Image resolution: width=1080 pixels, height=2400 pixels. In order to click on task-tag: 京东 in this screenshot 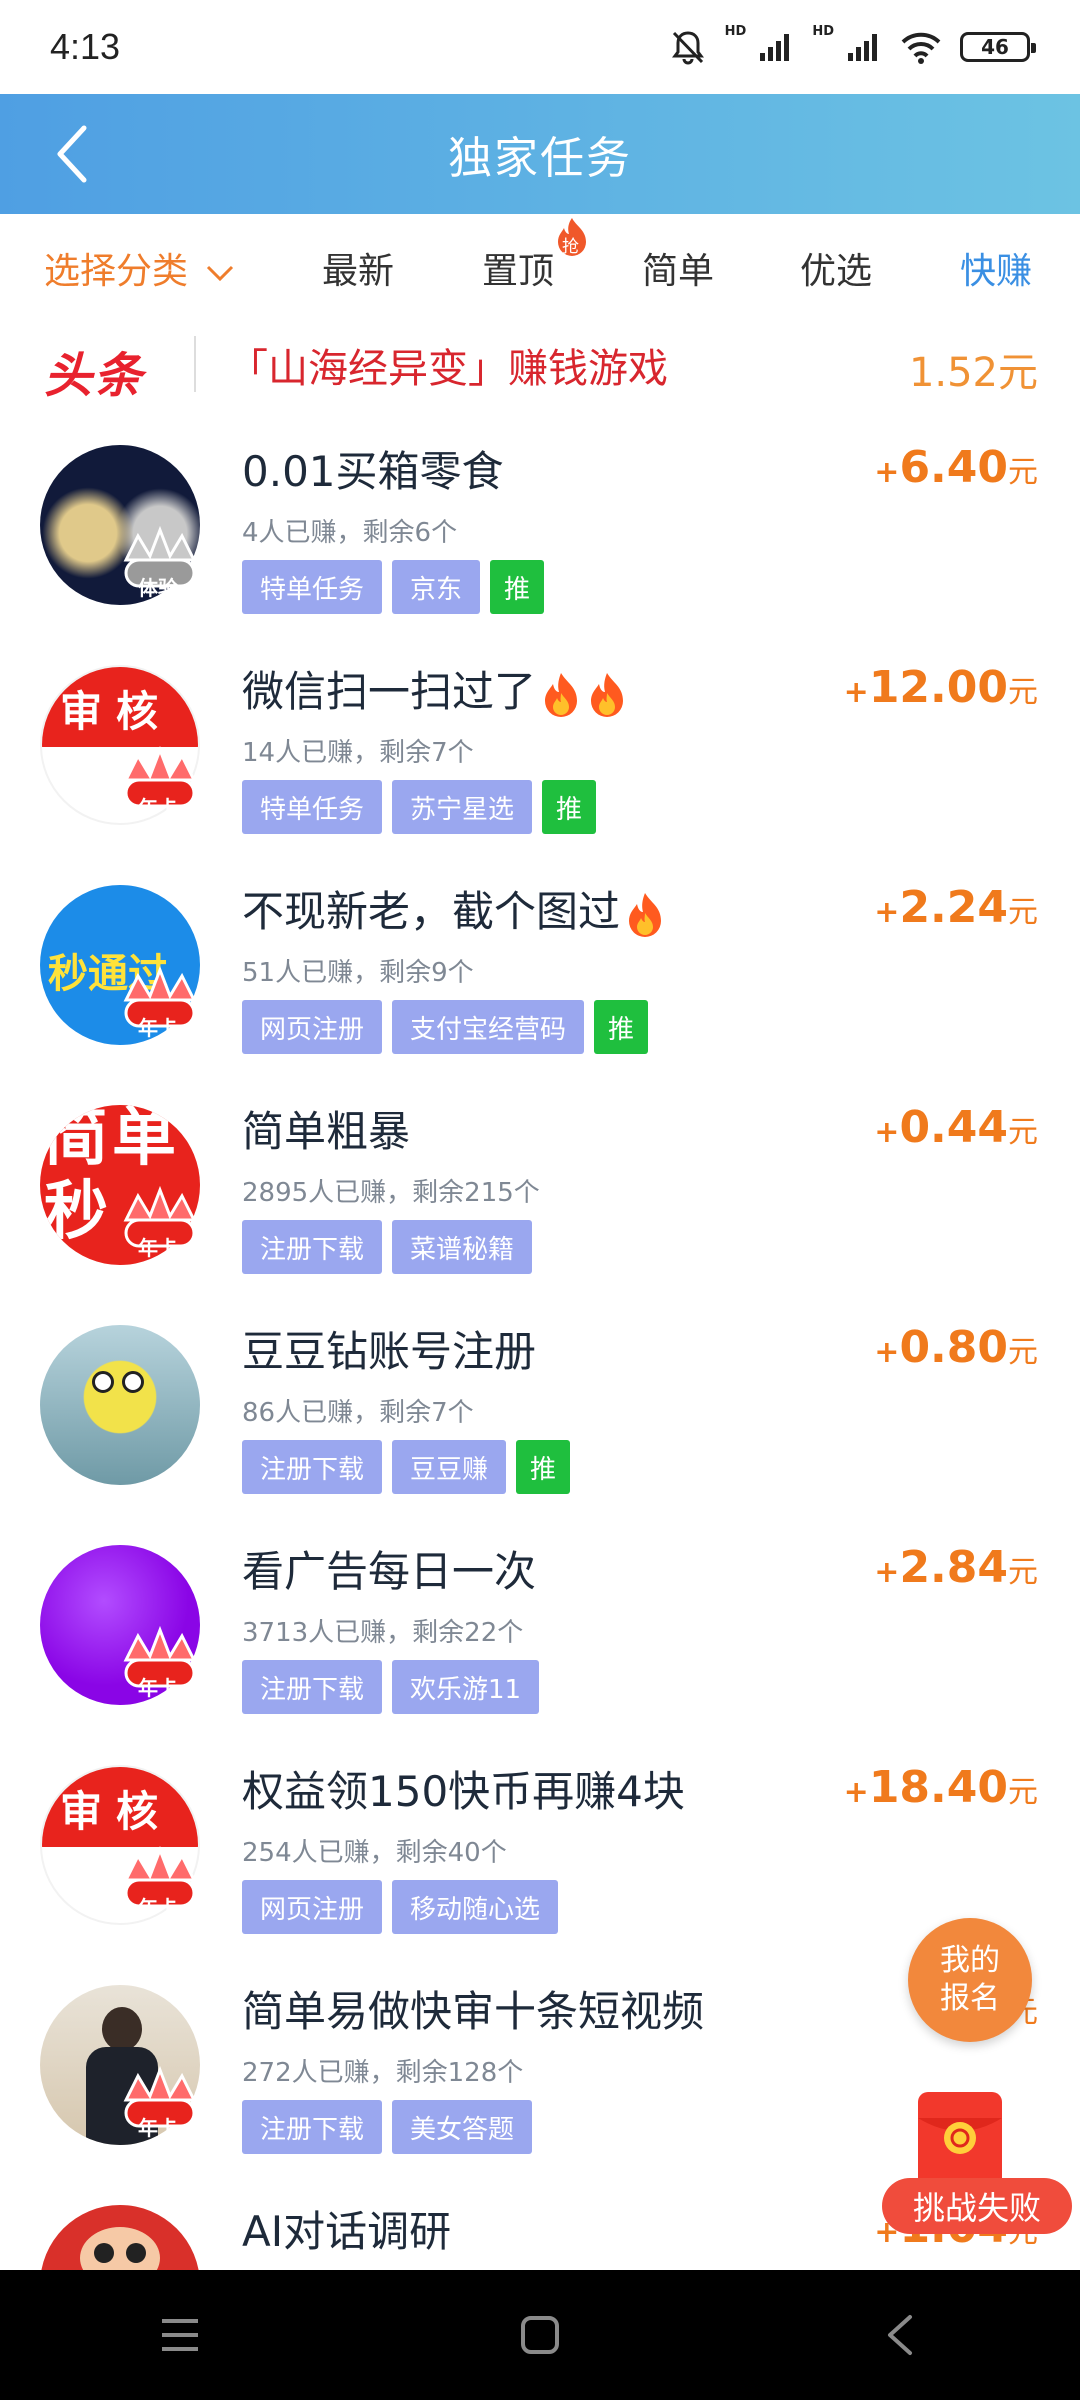, I will do `click(436, 587)`.